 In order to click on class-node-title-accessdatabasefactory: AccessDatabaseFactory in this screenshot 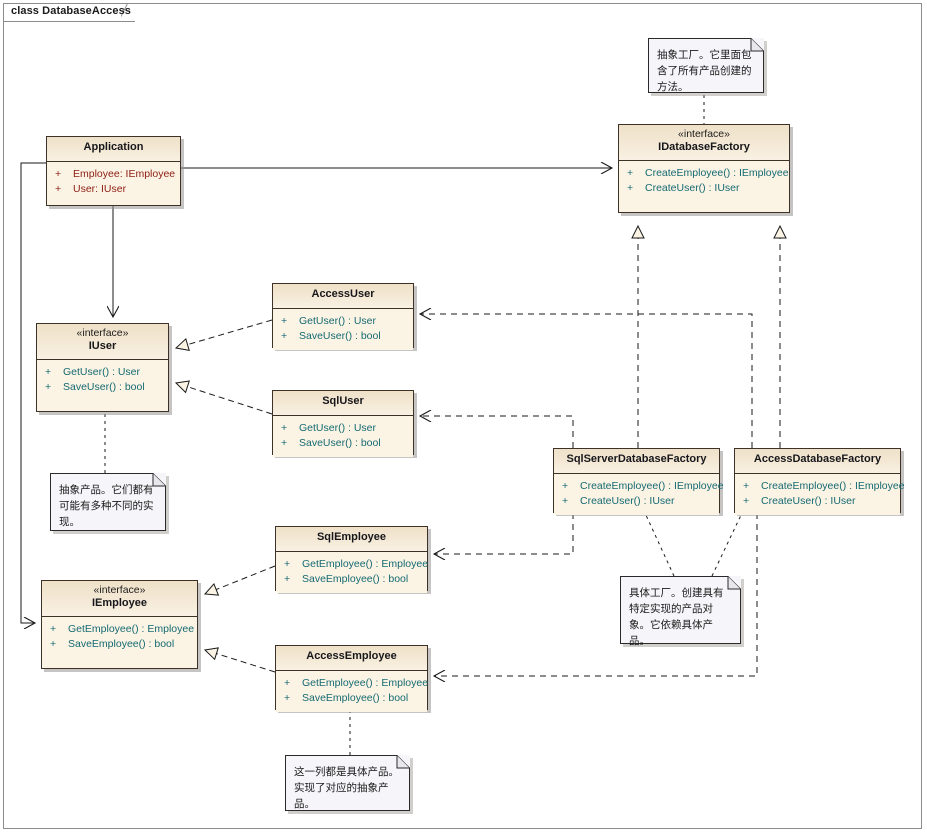, I will do `click(817, 461)`.